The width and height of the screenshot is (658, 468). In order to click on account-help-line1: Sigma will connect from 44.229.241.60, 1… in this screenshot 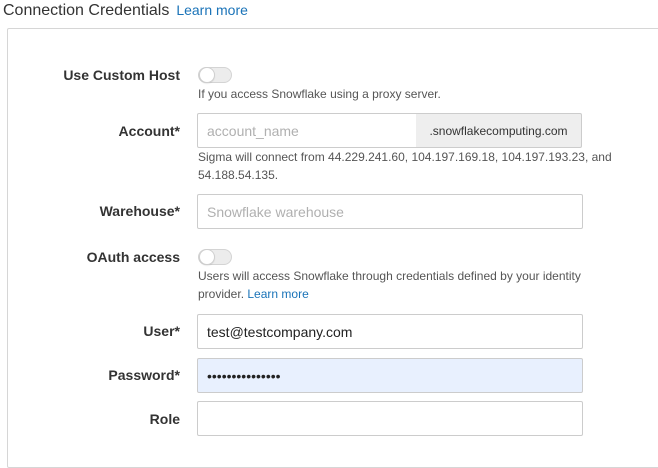, I will do `click(405, 157)`.